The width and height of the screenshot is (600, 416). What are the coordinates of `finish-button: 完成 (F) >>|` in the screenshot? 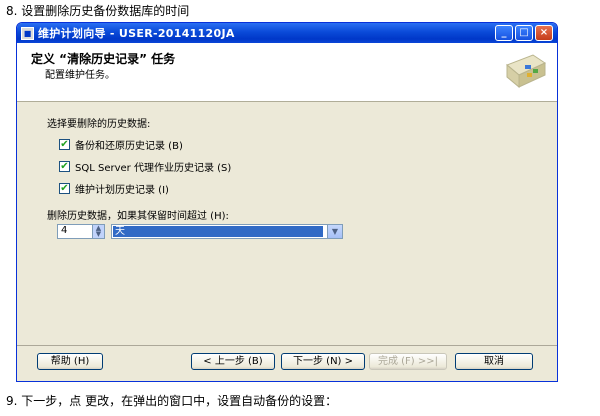 It's located at (408, 361).